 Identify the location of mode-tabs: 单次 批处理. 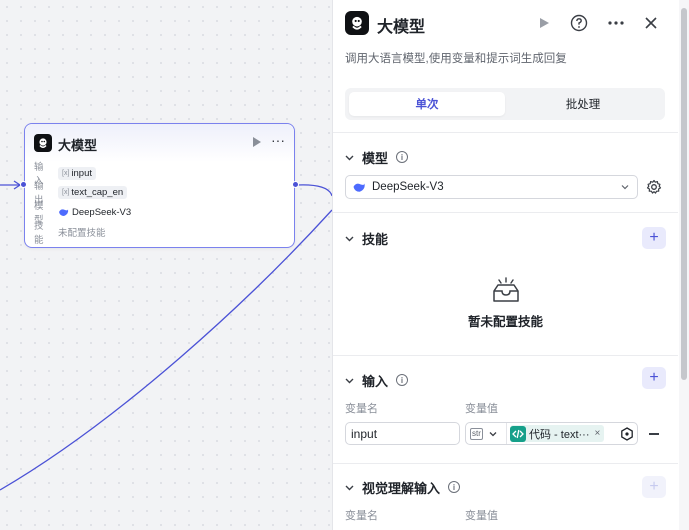
(505, 104).